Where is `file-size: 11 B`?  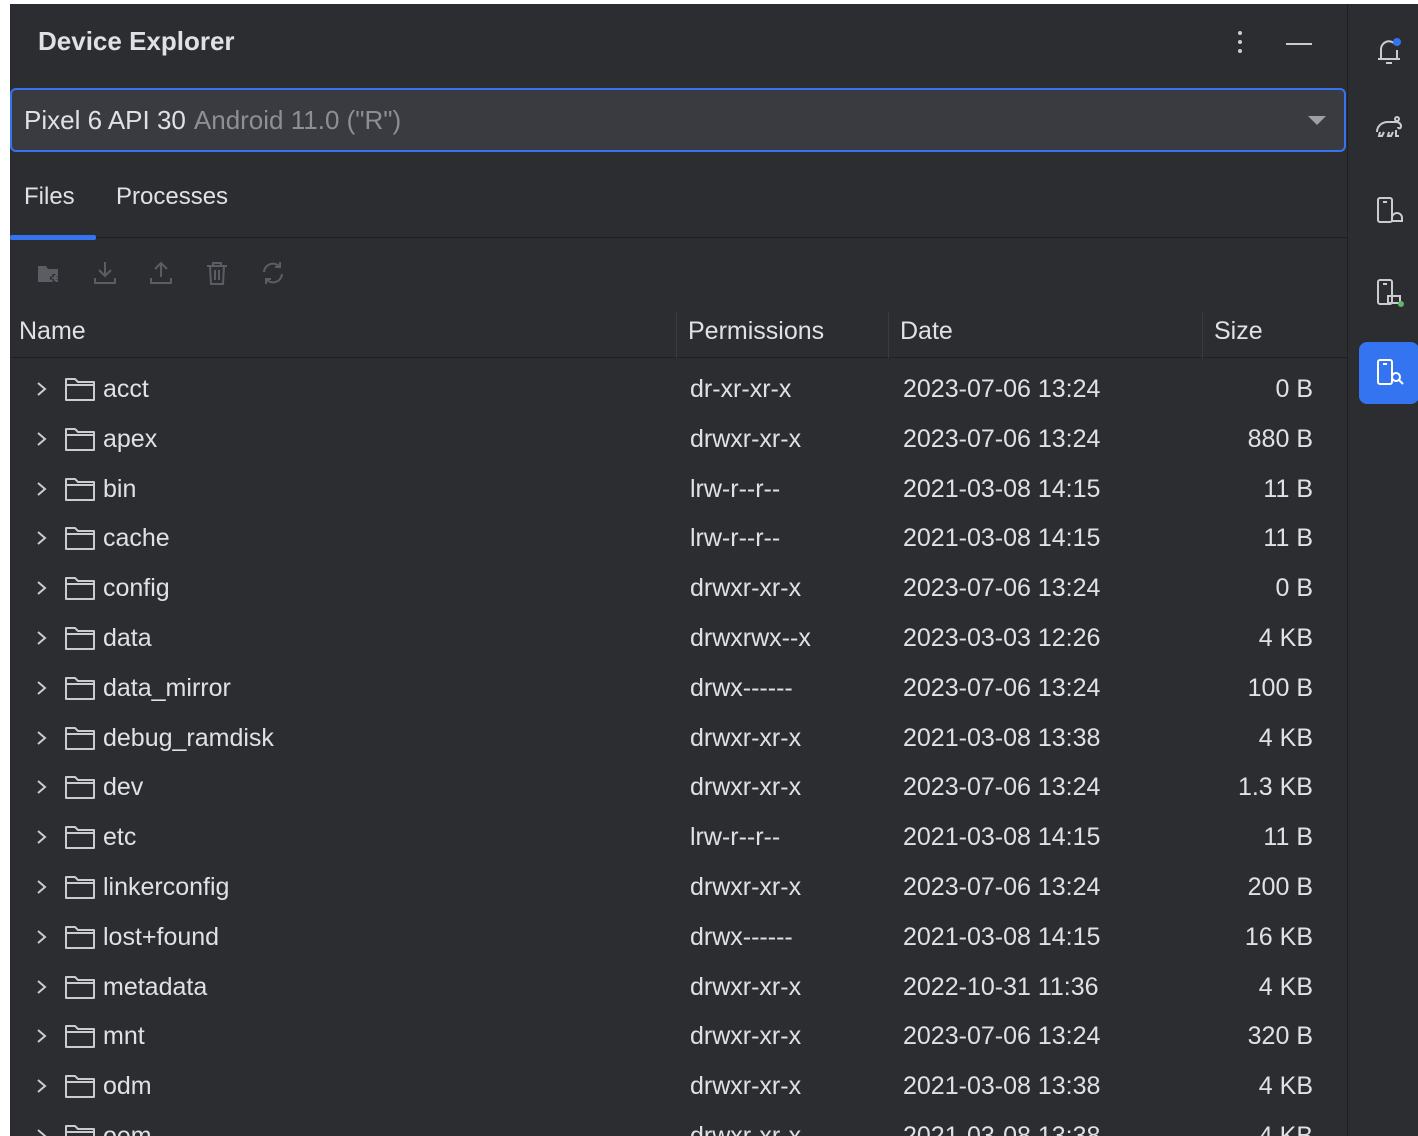
file-size: 11 B is located at coordinates (1288, 538).